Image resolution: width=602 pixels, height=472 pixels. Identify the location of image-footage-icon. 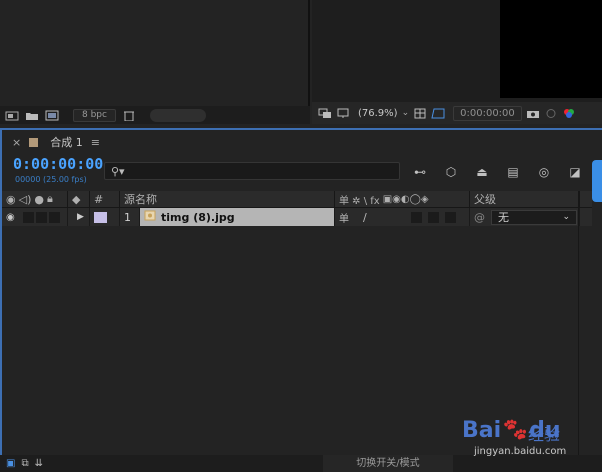
(150, 217).